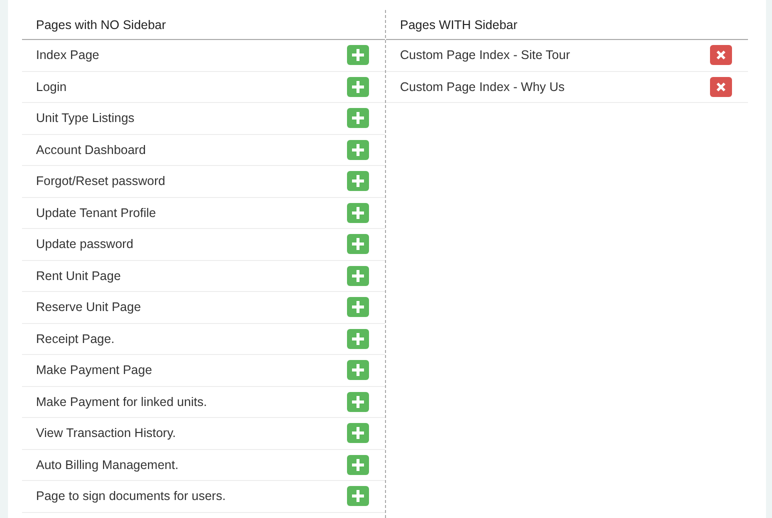 The image size is (772, 518). What do you see at coordinates (85, 118) in the screenshot?
I see `page-name: Unit Type Listings` at bounding box center [85, 118].